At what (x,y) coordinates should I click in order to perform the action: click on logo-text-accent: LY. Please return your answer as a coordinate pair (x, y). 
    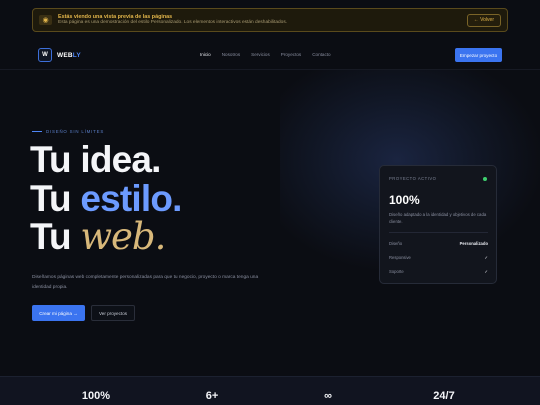
    Looking at the image, I should click on (76, 55).